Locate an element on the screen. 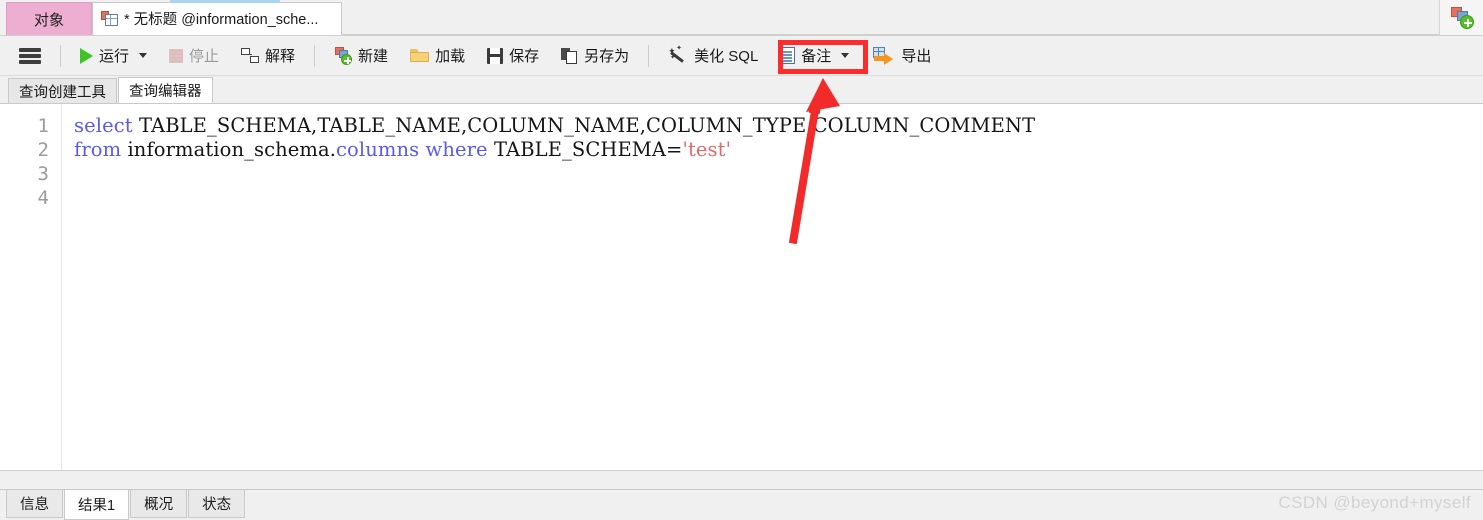  hamburger-menu-button is located at coordinates (30, 56).